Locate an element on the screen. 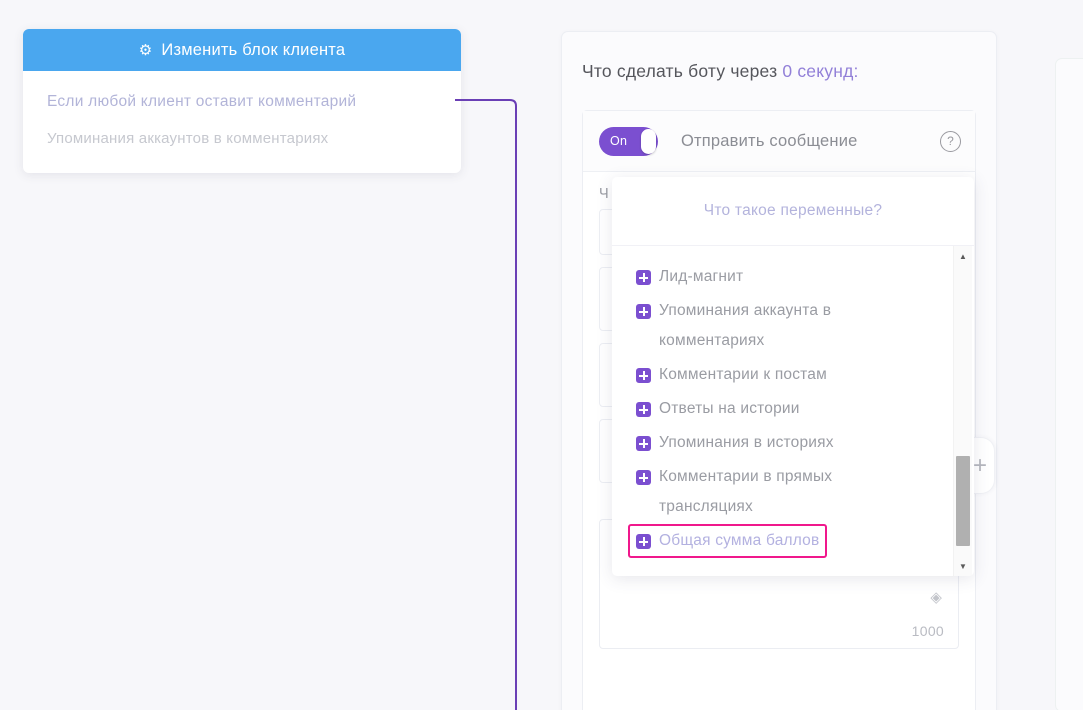  character-limit-counter: 1000 is located at coordinates (927, 631).